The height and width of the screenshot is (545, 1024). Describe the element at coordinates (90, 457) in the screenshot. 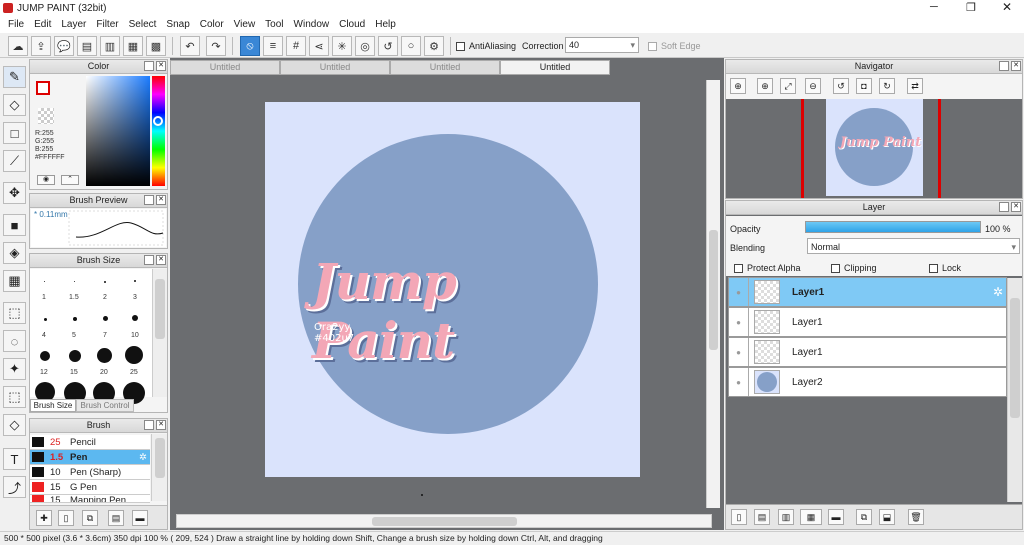

I see `brush-item-pen: 1.5 Pen ✲` at that location.